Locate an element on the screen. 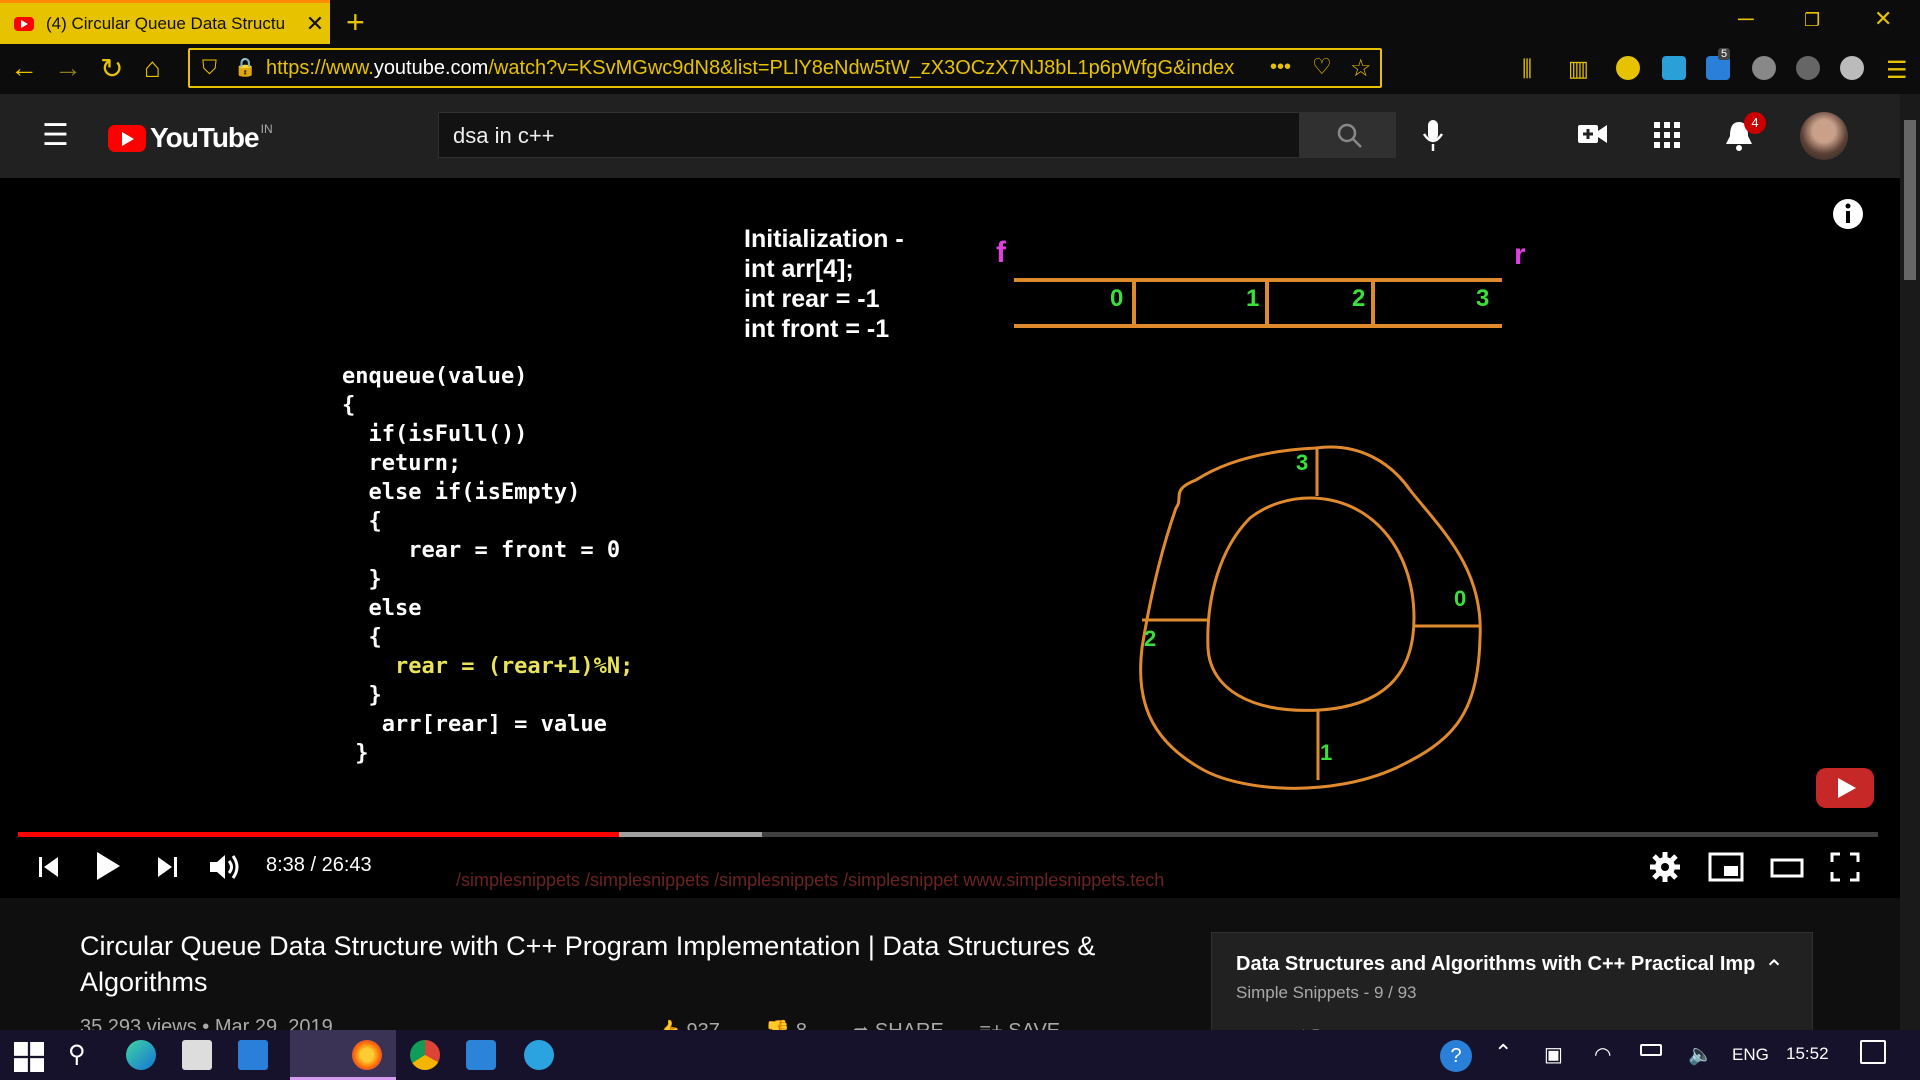  minimize-icon: ─ is located at coordinates (1746, 19).